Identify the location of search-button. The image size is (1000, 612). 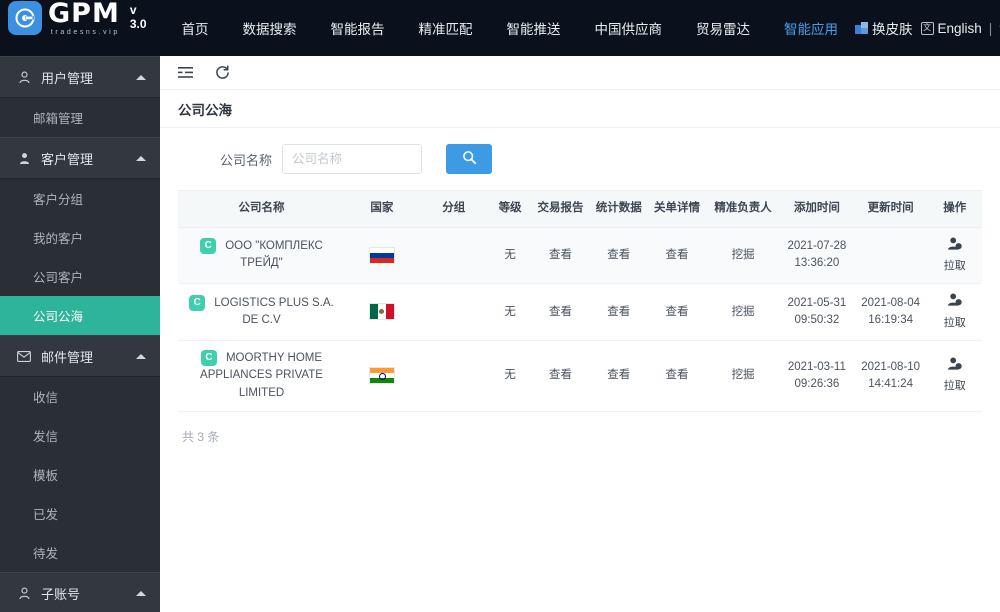
(469, 159).